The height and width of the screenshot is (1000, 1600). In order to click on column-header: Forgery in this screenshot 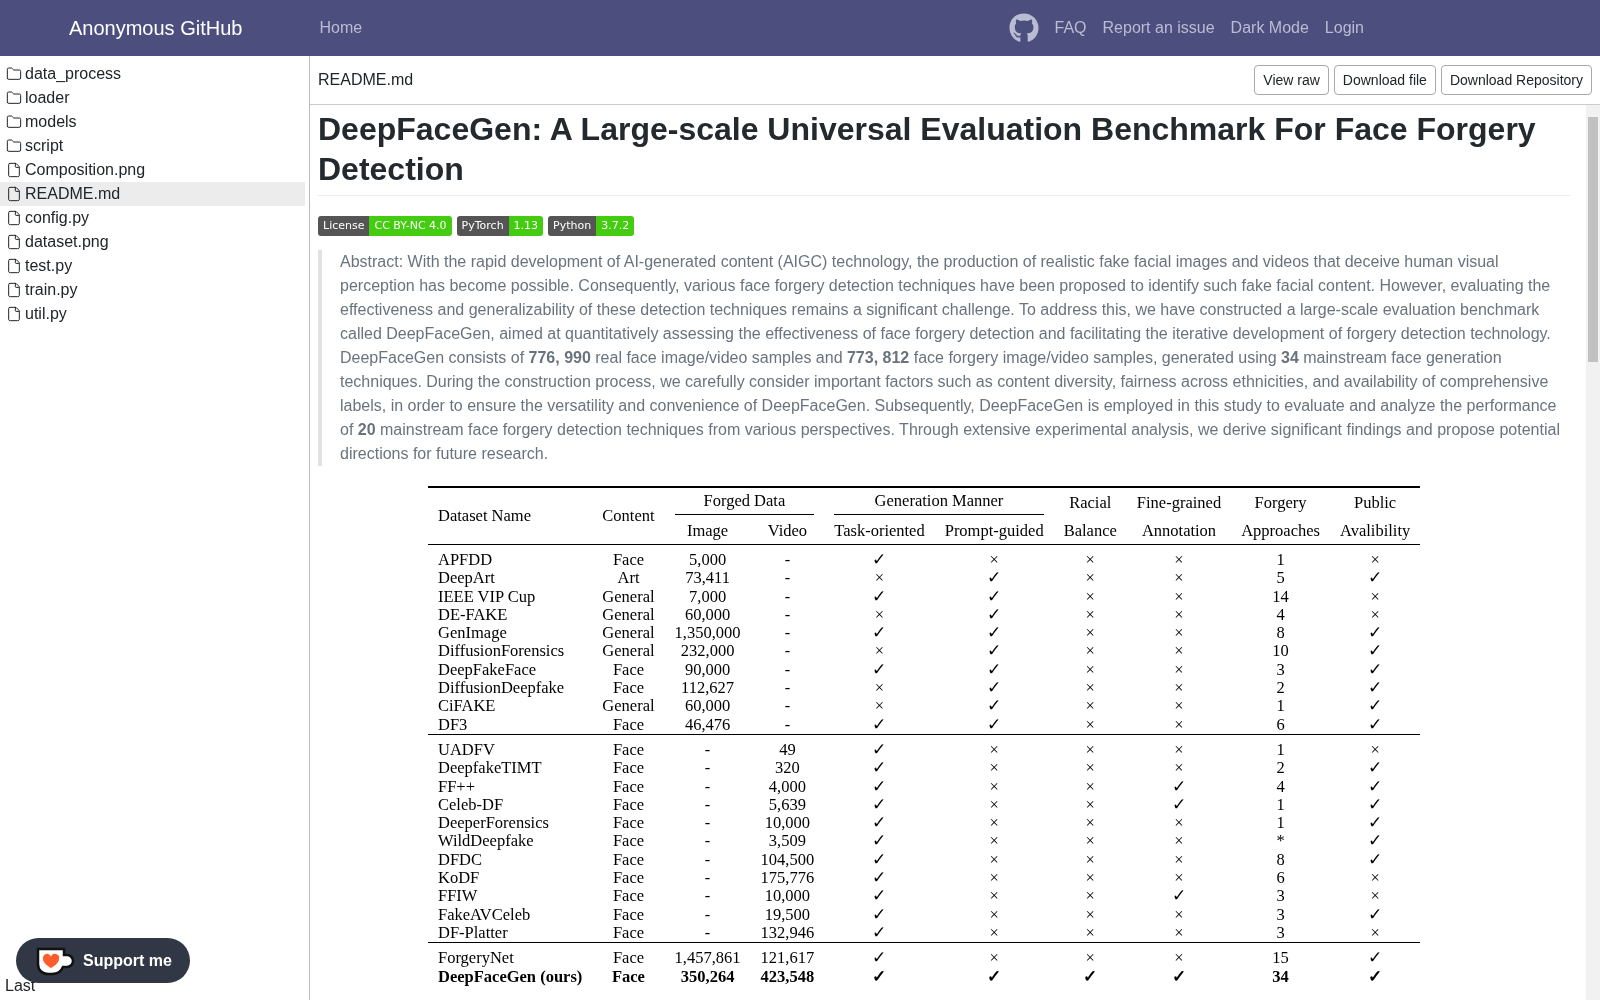, I will do `click(1280, 502)`.